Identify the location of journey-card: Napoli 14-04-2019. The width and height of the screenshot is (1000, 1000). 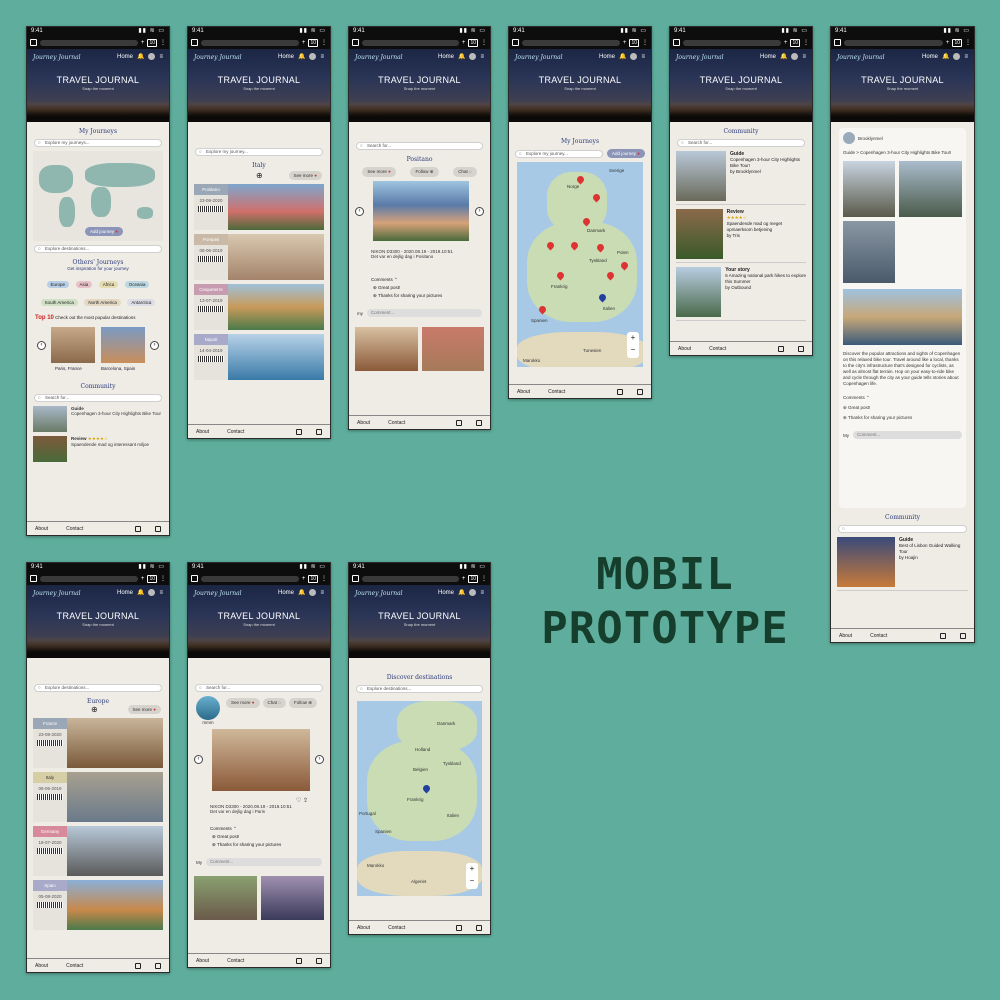
(259, 357).